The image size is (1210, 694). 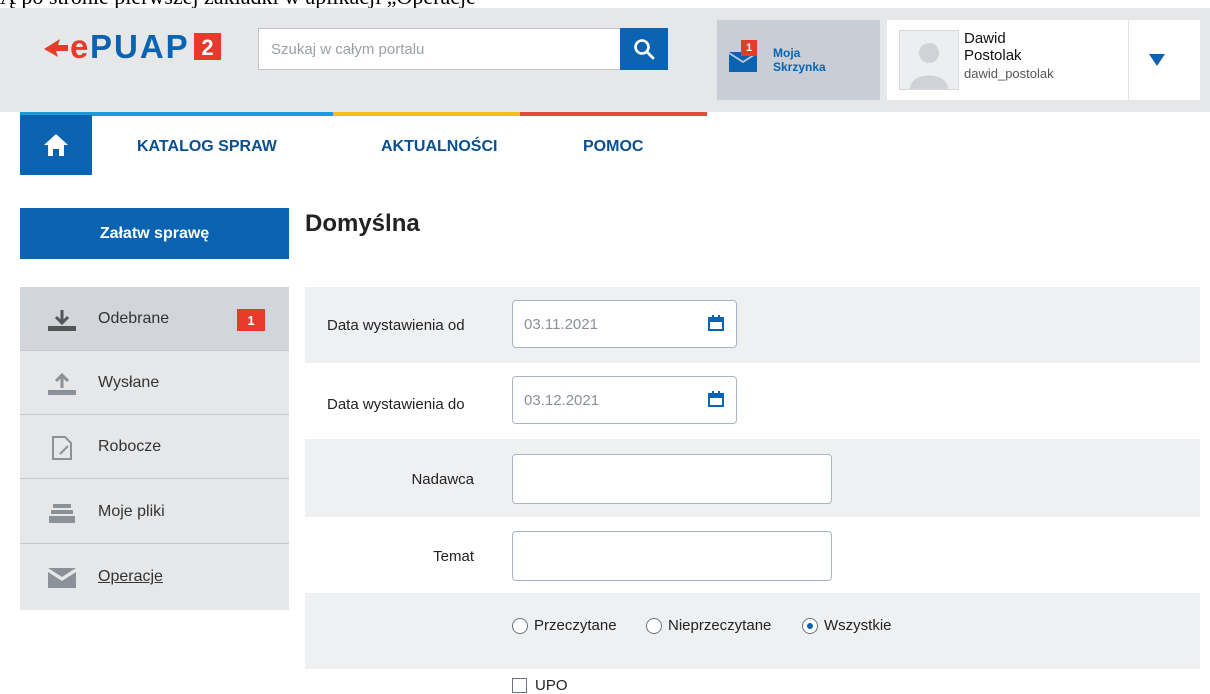 What do you see at coordinates (562, 400) in the screenshot?
I see `date-to-value: 03.12.2021` at bounding box center [562, 400].